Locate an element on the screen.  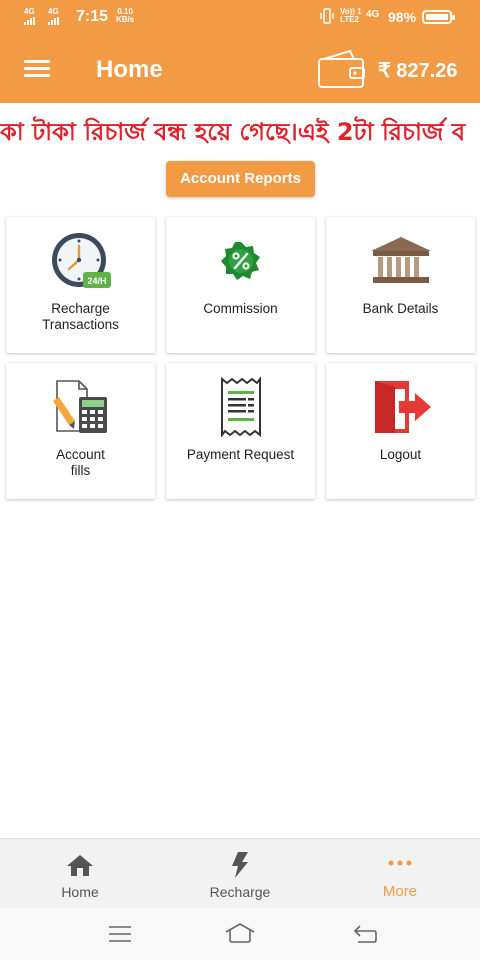
tile-account-fills: Account fills is located at coordinates (80, 431).